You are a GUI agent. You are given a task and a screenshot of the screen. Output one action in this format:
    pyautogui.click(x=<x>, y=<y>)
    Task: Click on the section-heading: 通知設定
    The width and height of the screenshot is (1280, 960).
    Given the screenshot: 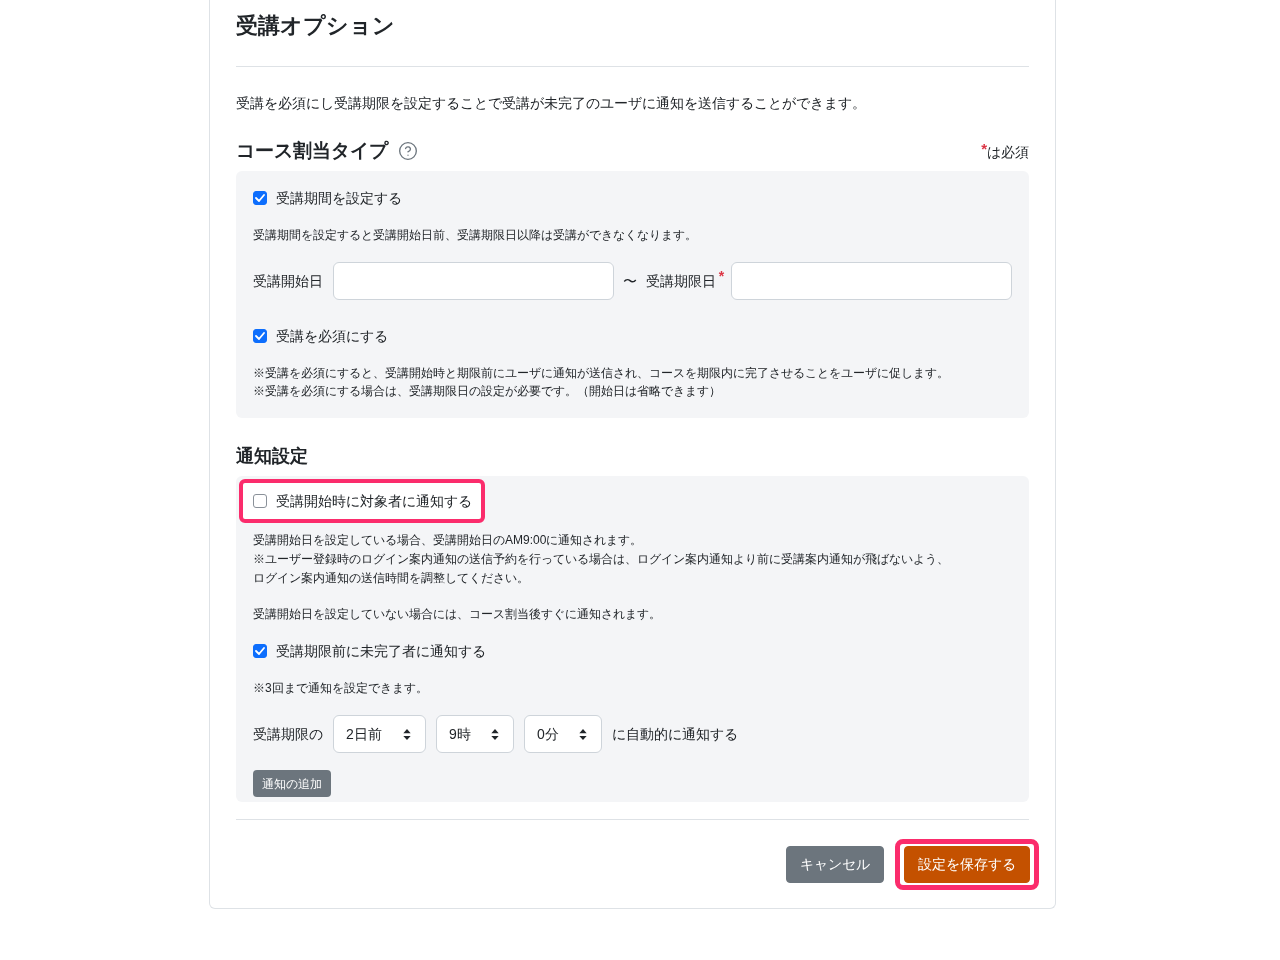 What is the action you would take?
    pyautogui.click(x=272, y=456)
    